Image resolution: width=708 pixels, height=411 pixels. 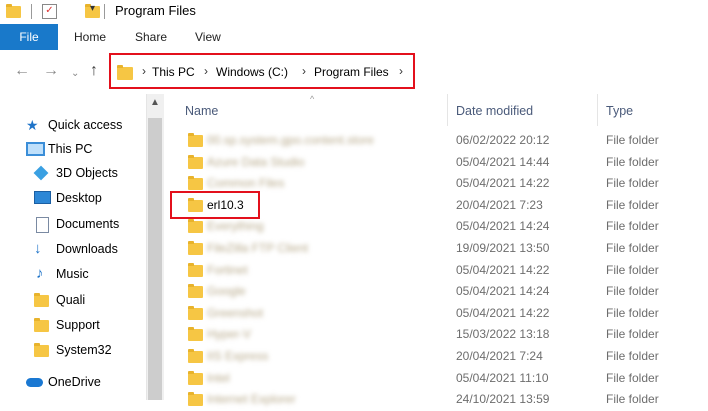 I want to click on file-row: Greenshot 05/04/2021 14:22 File folder, so click(x=439, y=314).